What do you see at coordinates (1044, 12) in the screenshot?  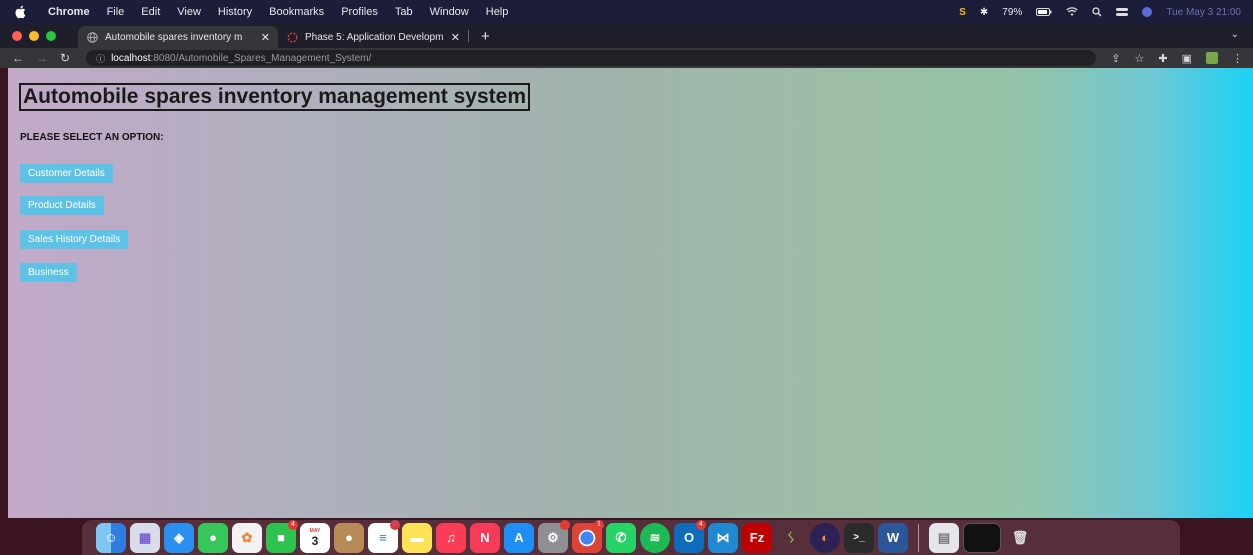 I see `battery-icon` at bounding box center [1044, 12].